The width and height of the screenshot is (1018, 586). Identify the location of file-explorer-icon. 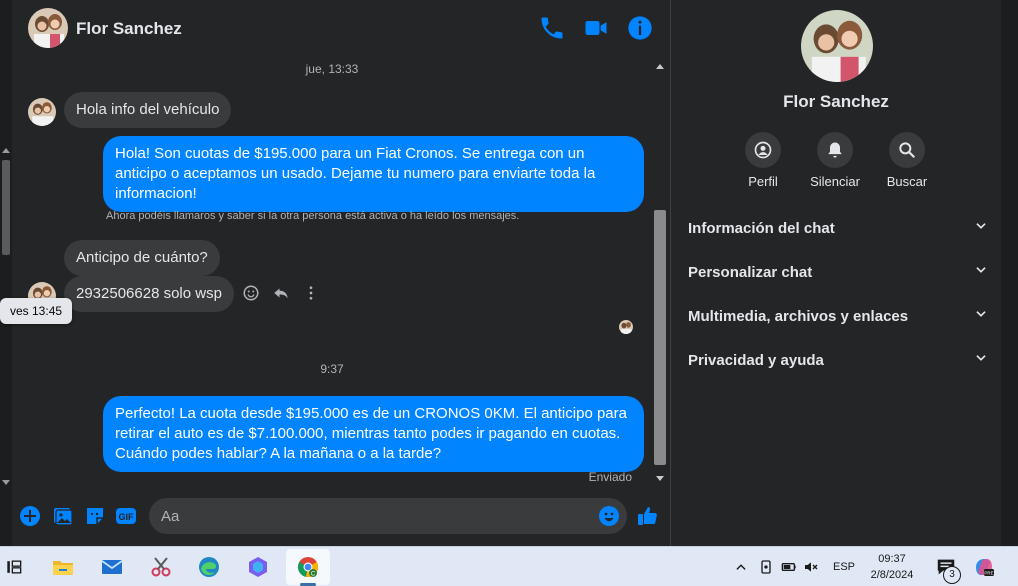
(63, 567).